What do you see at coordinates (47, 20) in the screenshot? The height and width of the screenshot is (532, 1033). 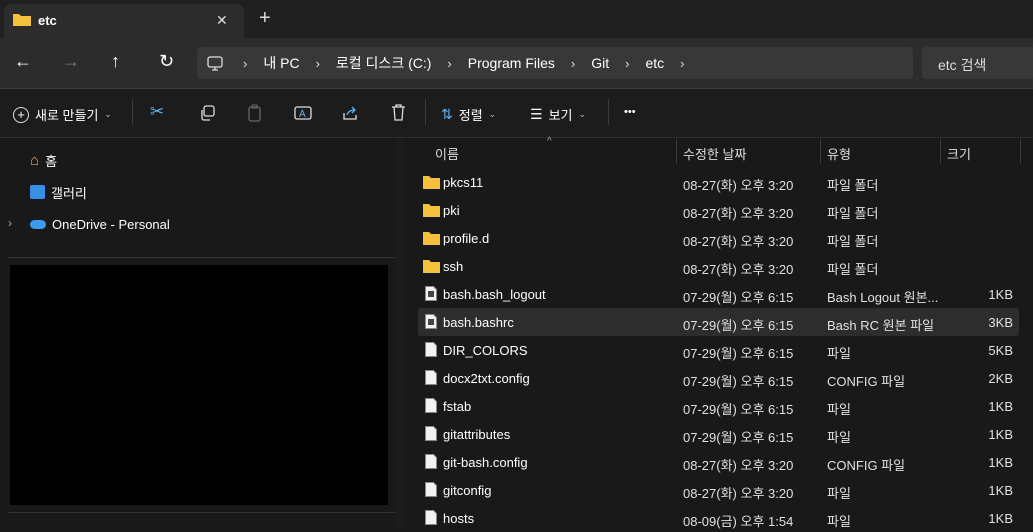 I see `tab-title: etc` at bounding box center [47, 20].